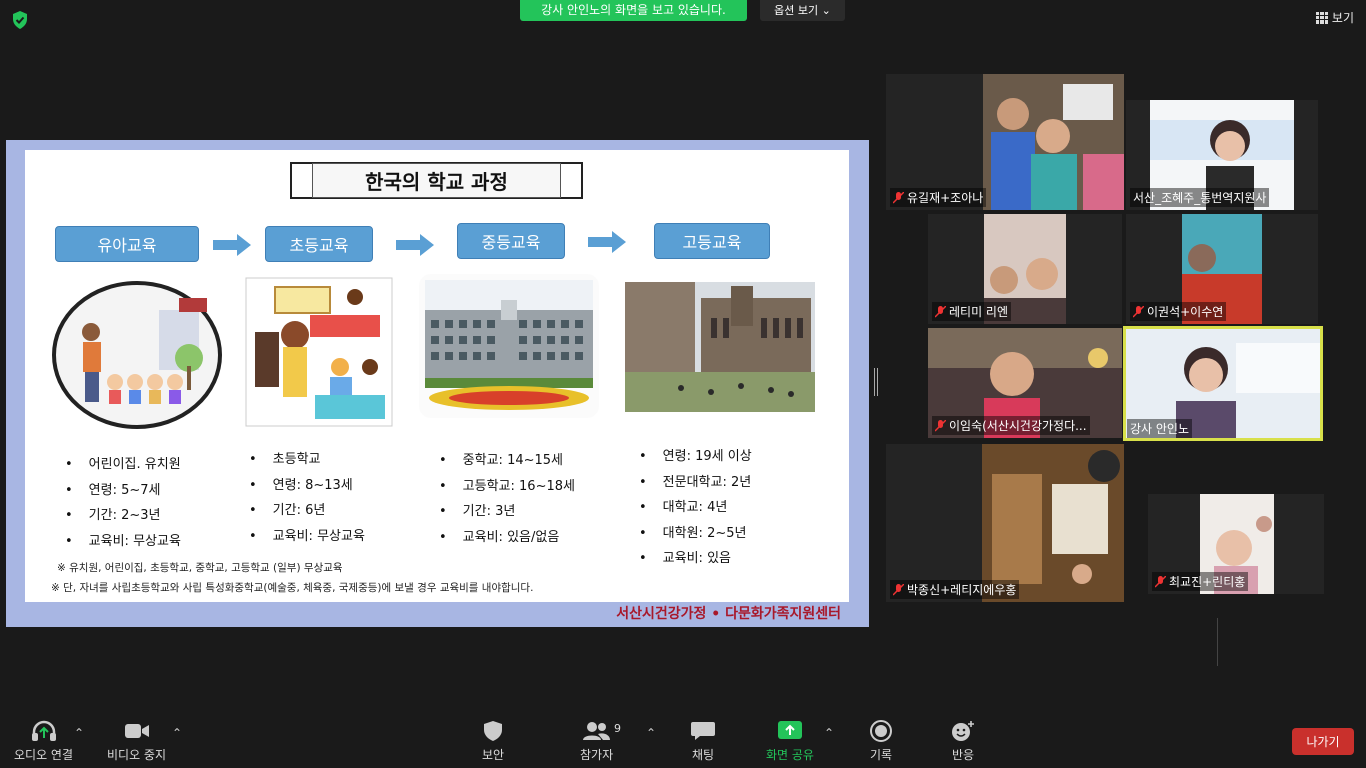  Describe the element at coordinates (651, 733) in the screenshot. I see `participants-options-caret: ⌃` at that location.